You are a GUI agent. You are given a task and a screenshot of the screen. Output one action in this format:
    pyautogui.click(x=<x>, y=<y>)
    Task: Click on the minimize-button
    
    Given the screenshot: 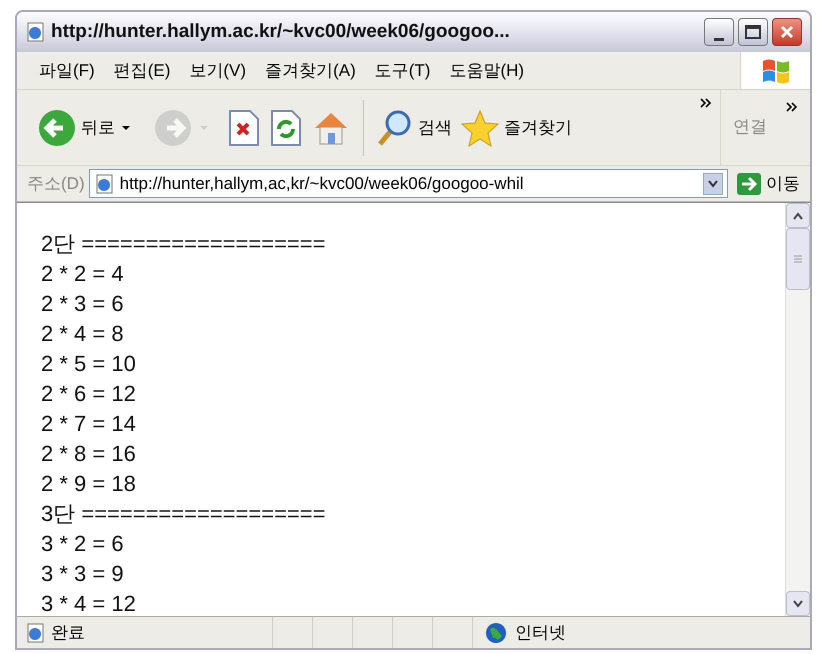 What is the action you would take?
    pyautogui.click(x=719, y=32)
    